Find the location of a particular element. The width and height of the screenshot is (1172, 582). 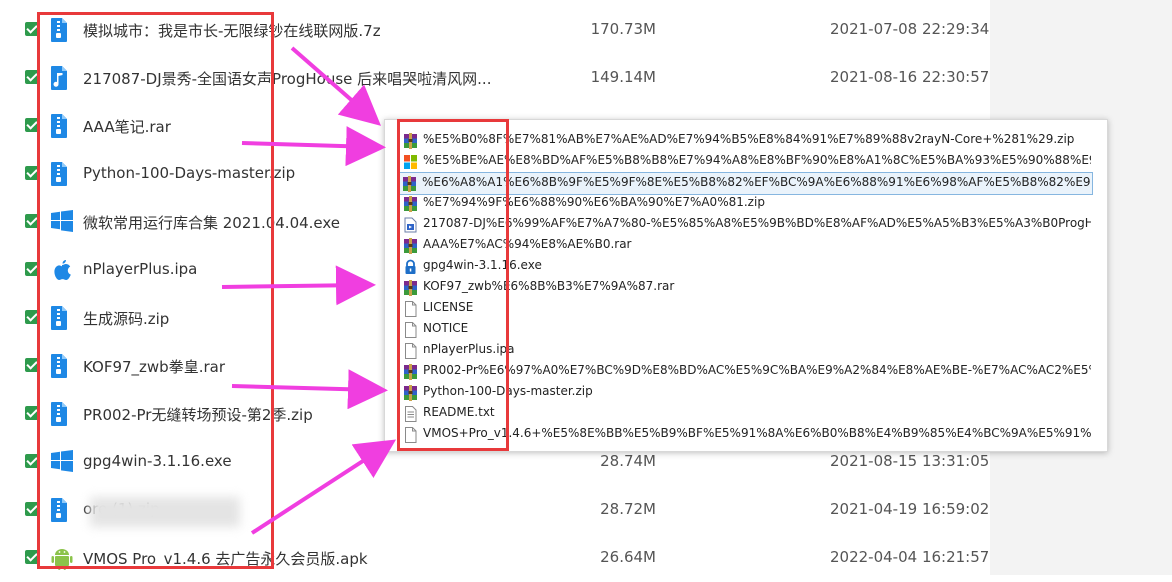

extracted-file-name: AAA%E7%AC%94%E8%AE%B0.rar is located at coordinates (527, 244).